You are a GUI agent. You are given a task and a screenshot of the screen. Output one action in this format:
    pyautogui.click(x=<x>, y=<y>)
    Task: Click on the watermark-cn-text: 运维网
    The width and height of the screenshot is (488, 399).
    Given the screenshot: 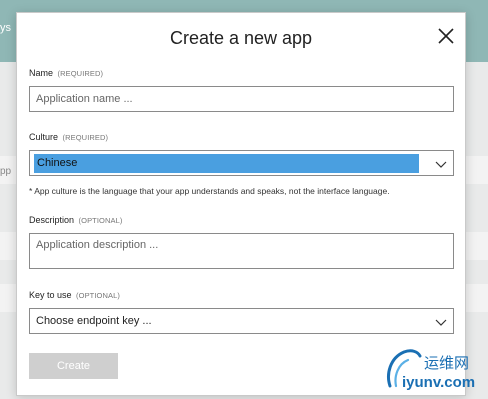 What is the action you would take?
    pyautogui.click(x=447, y=363)
    